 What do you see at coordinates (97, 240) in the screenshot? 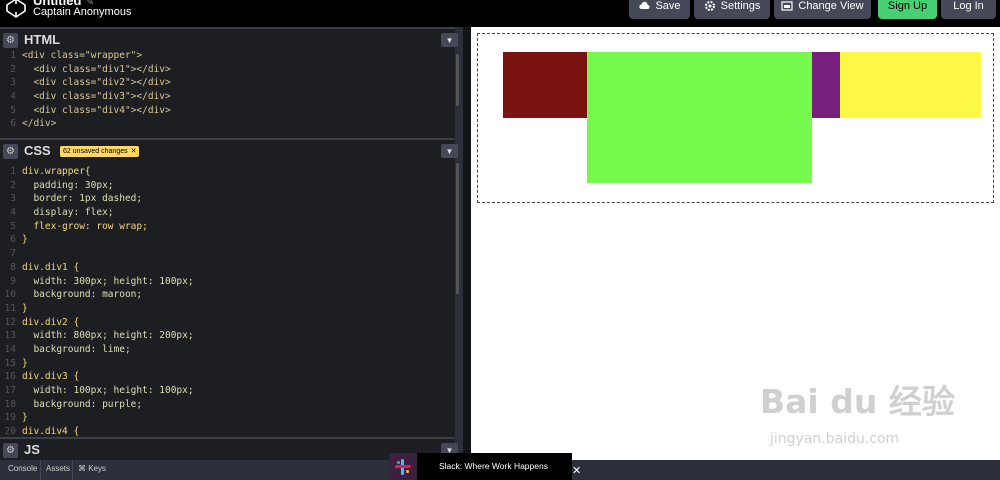
I see `css-code-line: 6}` at bounding box center [97, 240].